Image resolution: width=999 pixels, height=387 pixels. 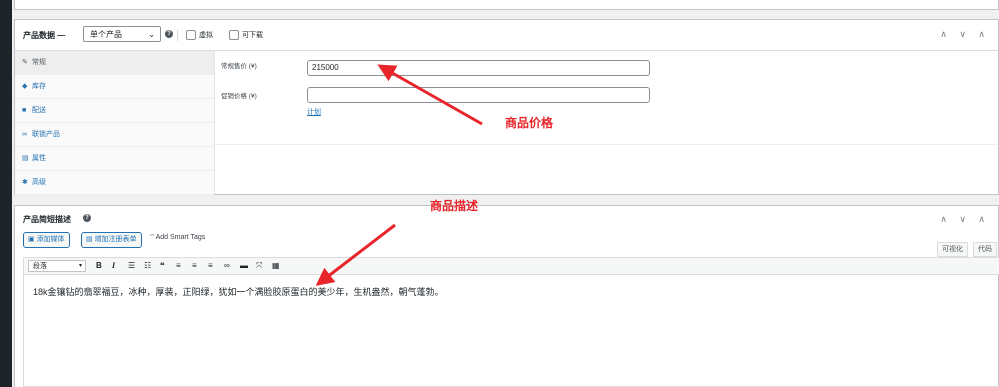 I want to click on price-arrow, so click(x=430, y=95).